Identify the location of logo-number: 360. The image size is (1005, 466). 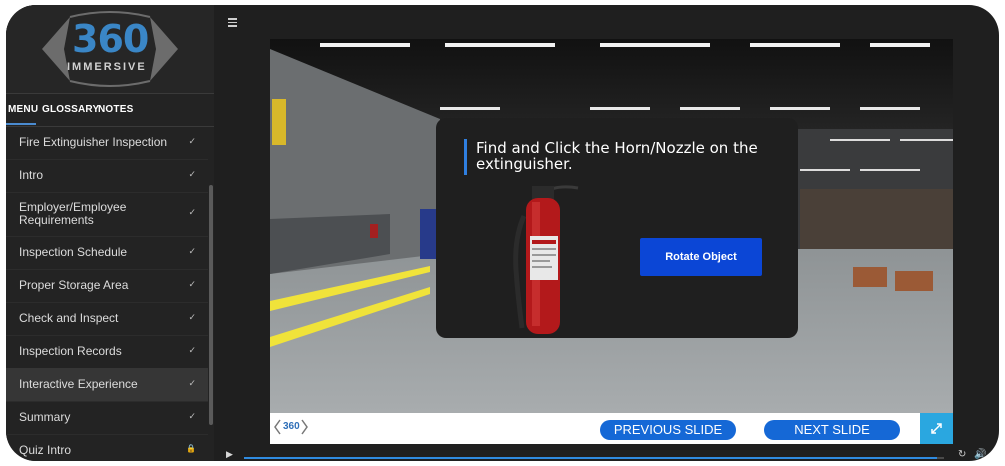
(110, 39).